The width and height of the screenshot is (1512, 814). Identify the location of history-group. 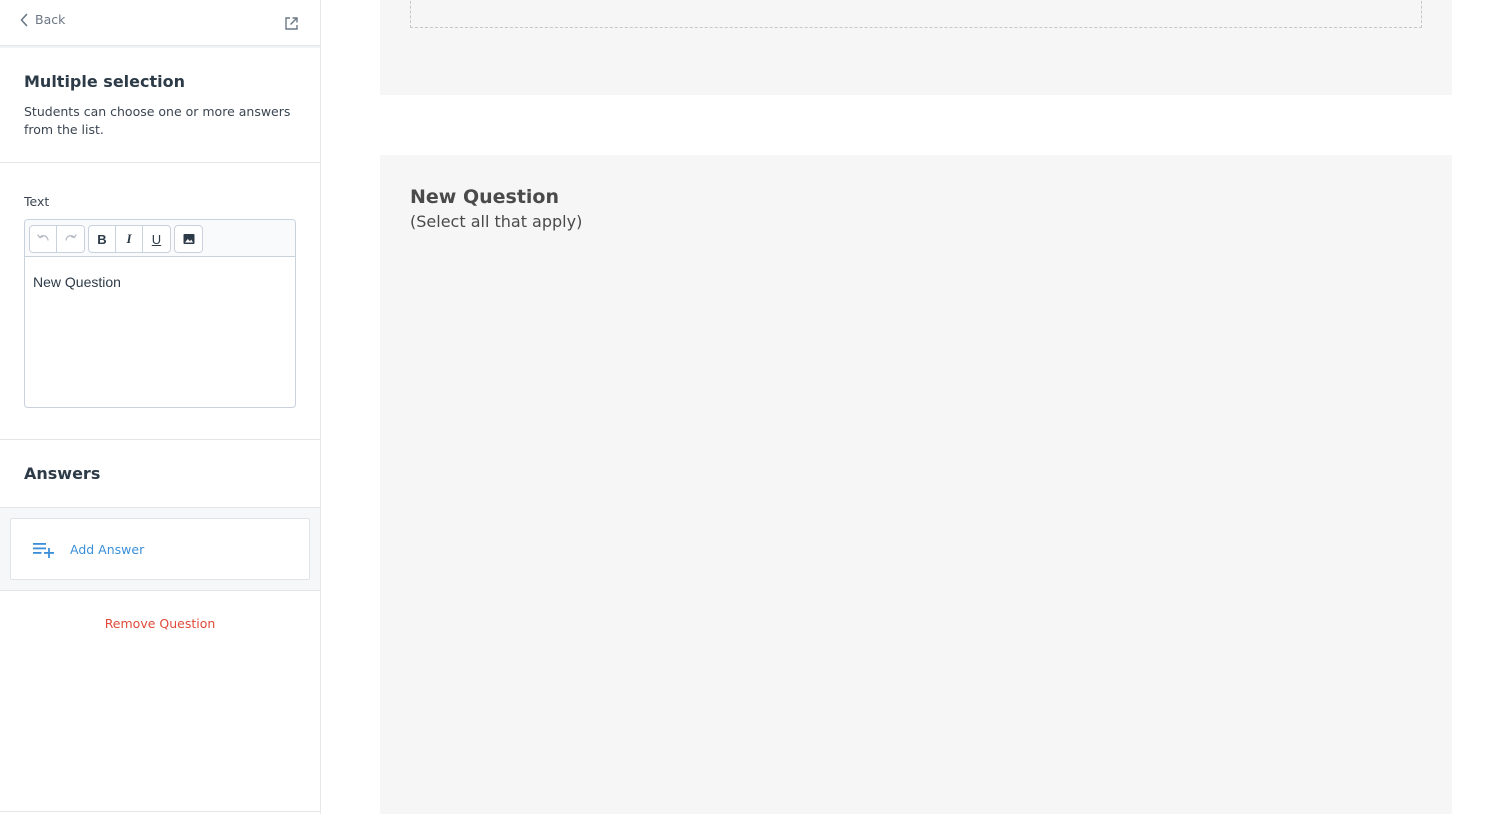
(57, 239).